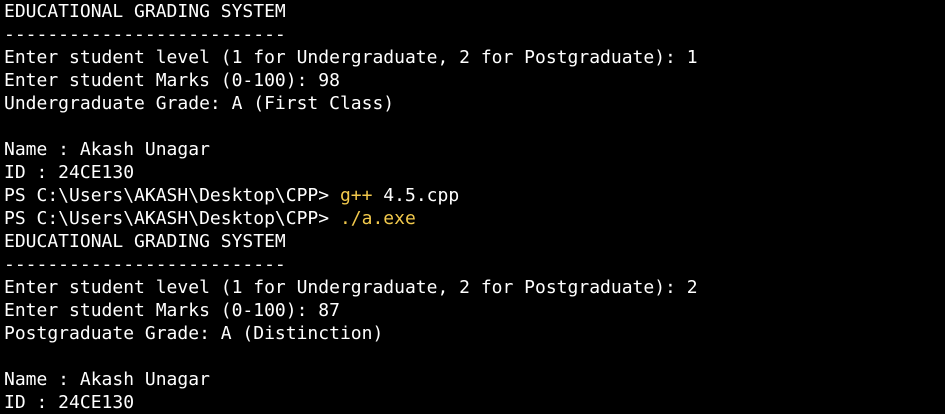 This screenshot has height=414, width=945. Describe the element at coordinates (474, 103) in the screenshot. I see `terminal-line: Undergraduate Grade: A (First Class)` at that location.